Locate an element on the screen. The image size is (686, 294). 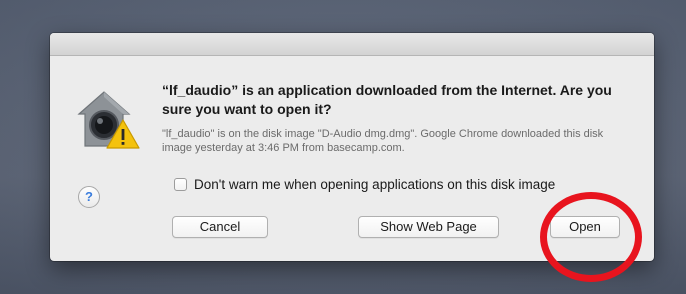
open-button-highlight is located at coordinates (591, 237).